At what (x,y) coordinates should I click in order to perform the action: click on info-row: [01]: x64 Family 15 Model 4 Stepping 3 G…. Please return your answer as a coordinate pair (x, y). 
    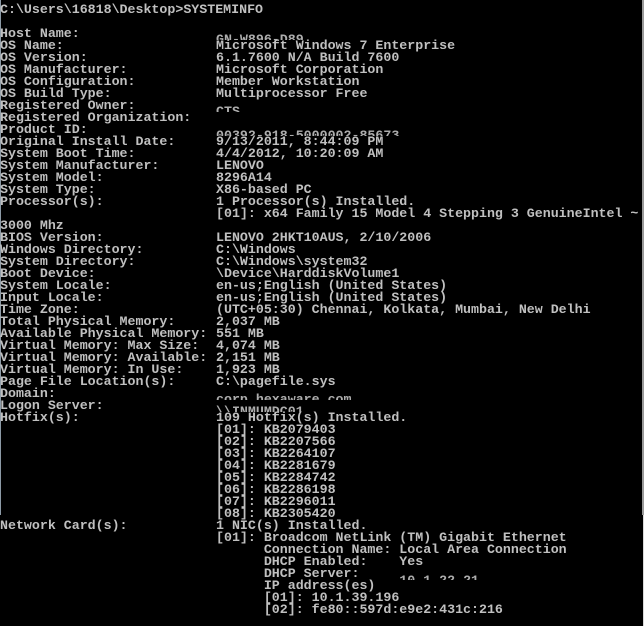
    Looking at the image, I should click on (319, 213).